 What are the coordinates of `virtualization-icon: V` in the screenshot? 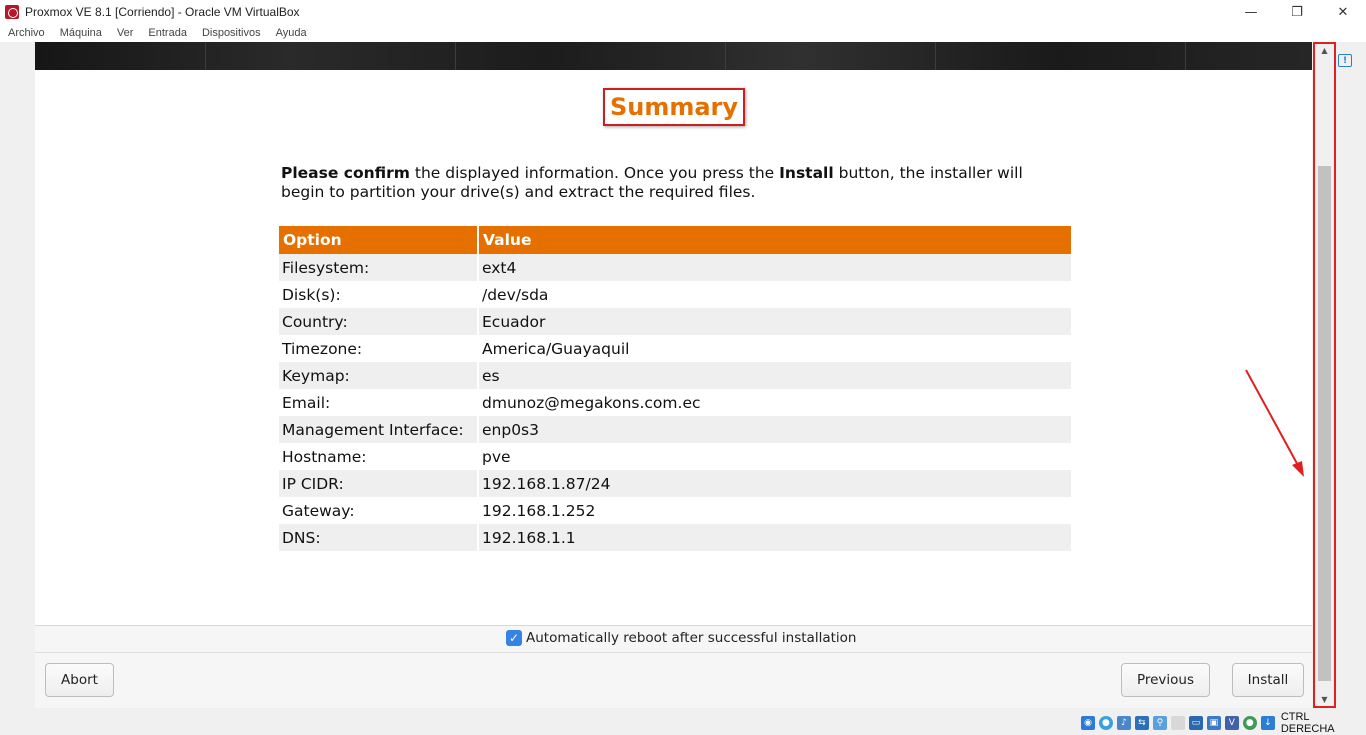 It's located at (1231, 723).